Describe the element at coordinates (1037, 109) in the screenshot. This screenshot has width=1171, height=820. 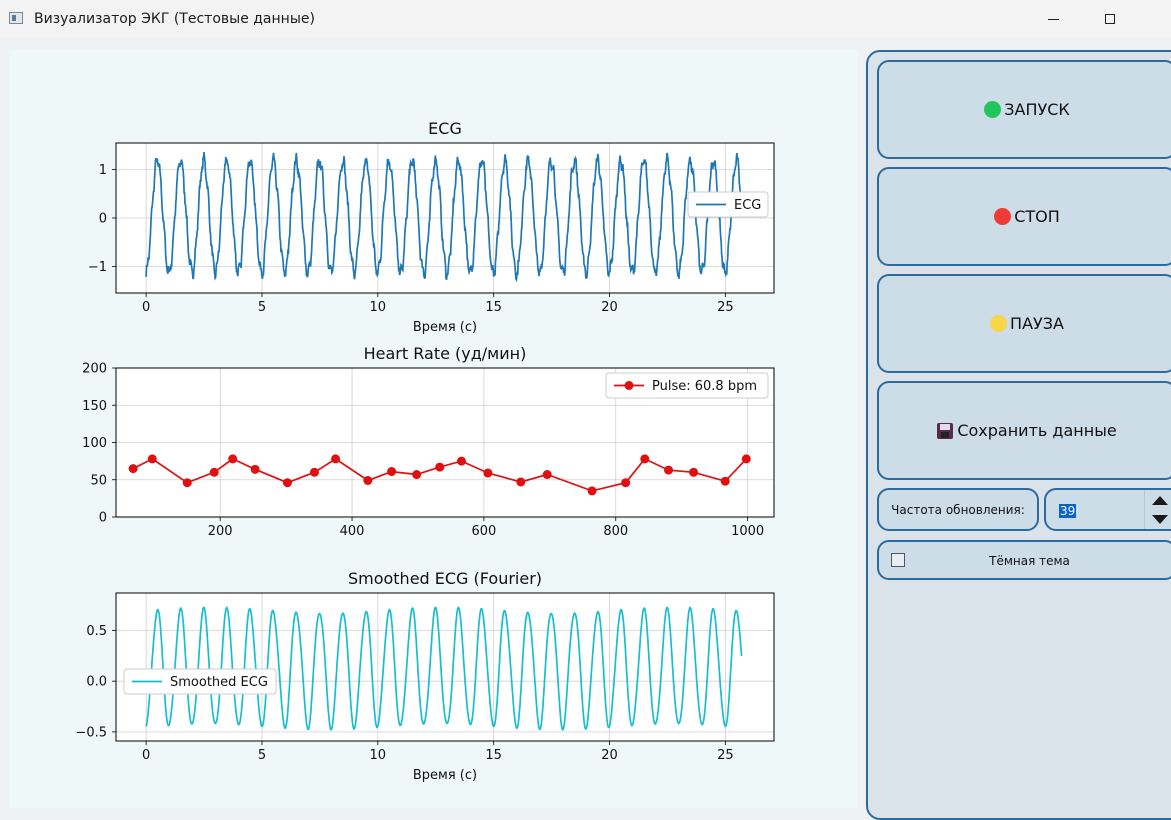
I see `start-label: ЗАПУСК` at that location.